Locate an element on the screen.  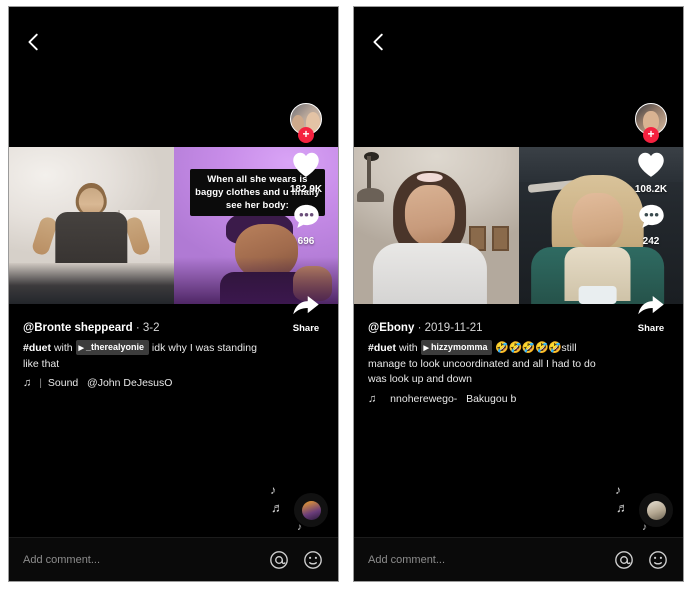
duet-partner-name-left: _therealyonie is located at coordinates (114, 347).